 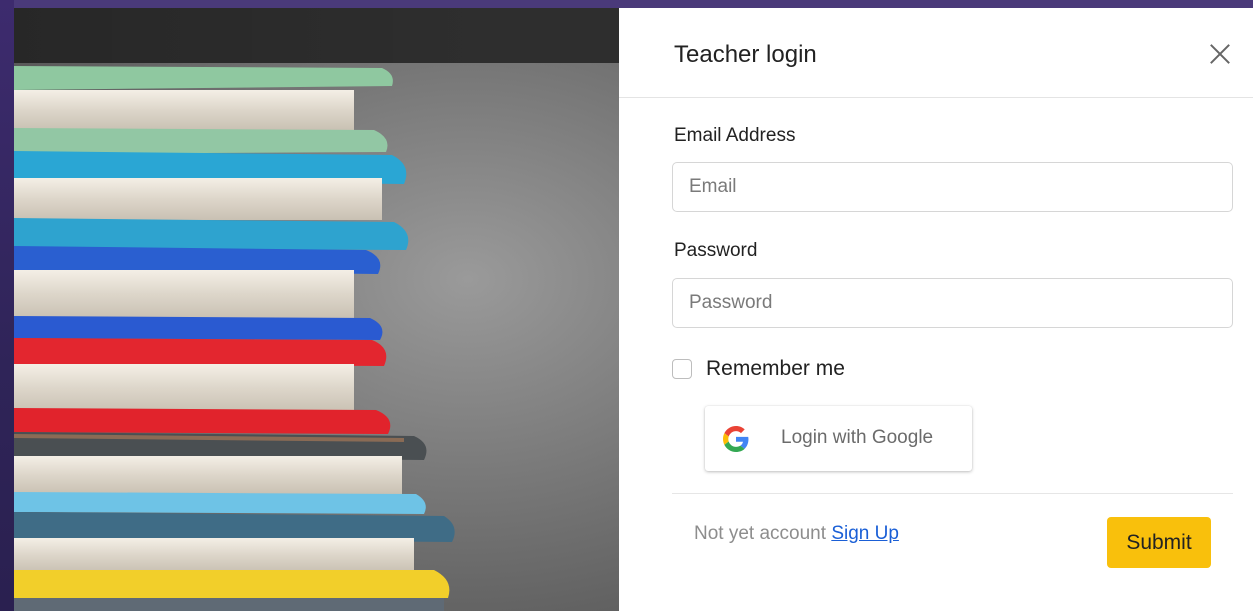 What do you see at coordinates (775, 369) in the screenshot?
I see `remember-label: Remember me` at bounding box center [775, 369].